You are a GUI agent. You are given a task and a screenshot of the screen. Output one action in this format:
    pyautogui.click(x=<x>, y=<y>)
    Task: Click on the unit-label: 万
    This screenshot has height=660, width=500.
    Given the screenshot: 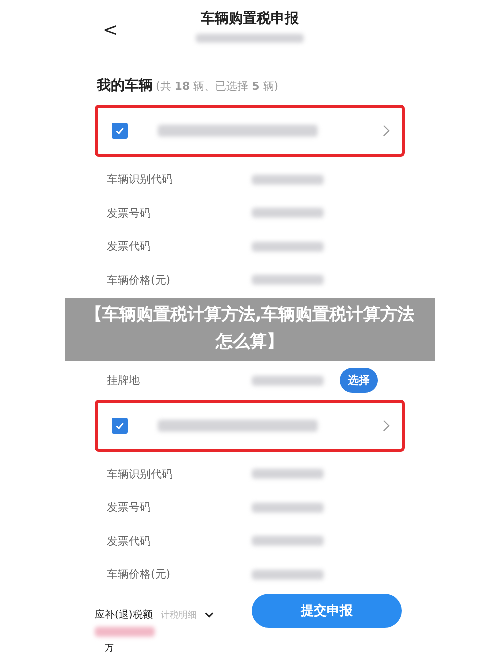 What is the action you would take?
    pyautogui.click(x=109, y=649)
    